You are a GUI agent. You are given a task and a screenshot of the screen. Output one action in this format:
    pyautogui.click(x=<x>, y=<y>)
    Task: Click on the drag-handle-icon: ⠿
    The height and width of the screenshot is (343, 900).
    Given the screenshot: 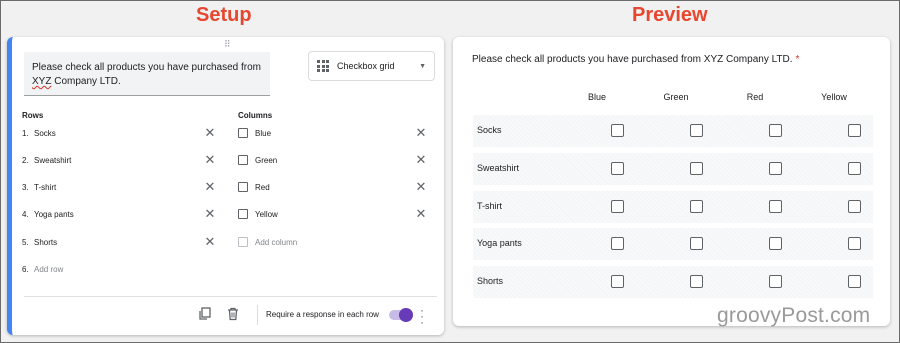 What is the action you would take?
    pyautogui.click(x=228, y=44)
    